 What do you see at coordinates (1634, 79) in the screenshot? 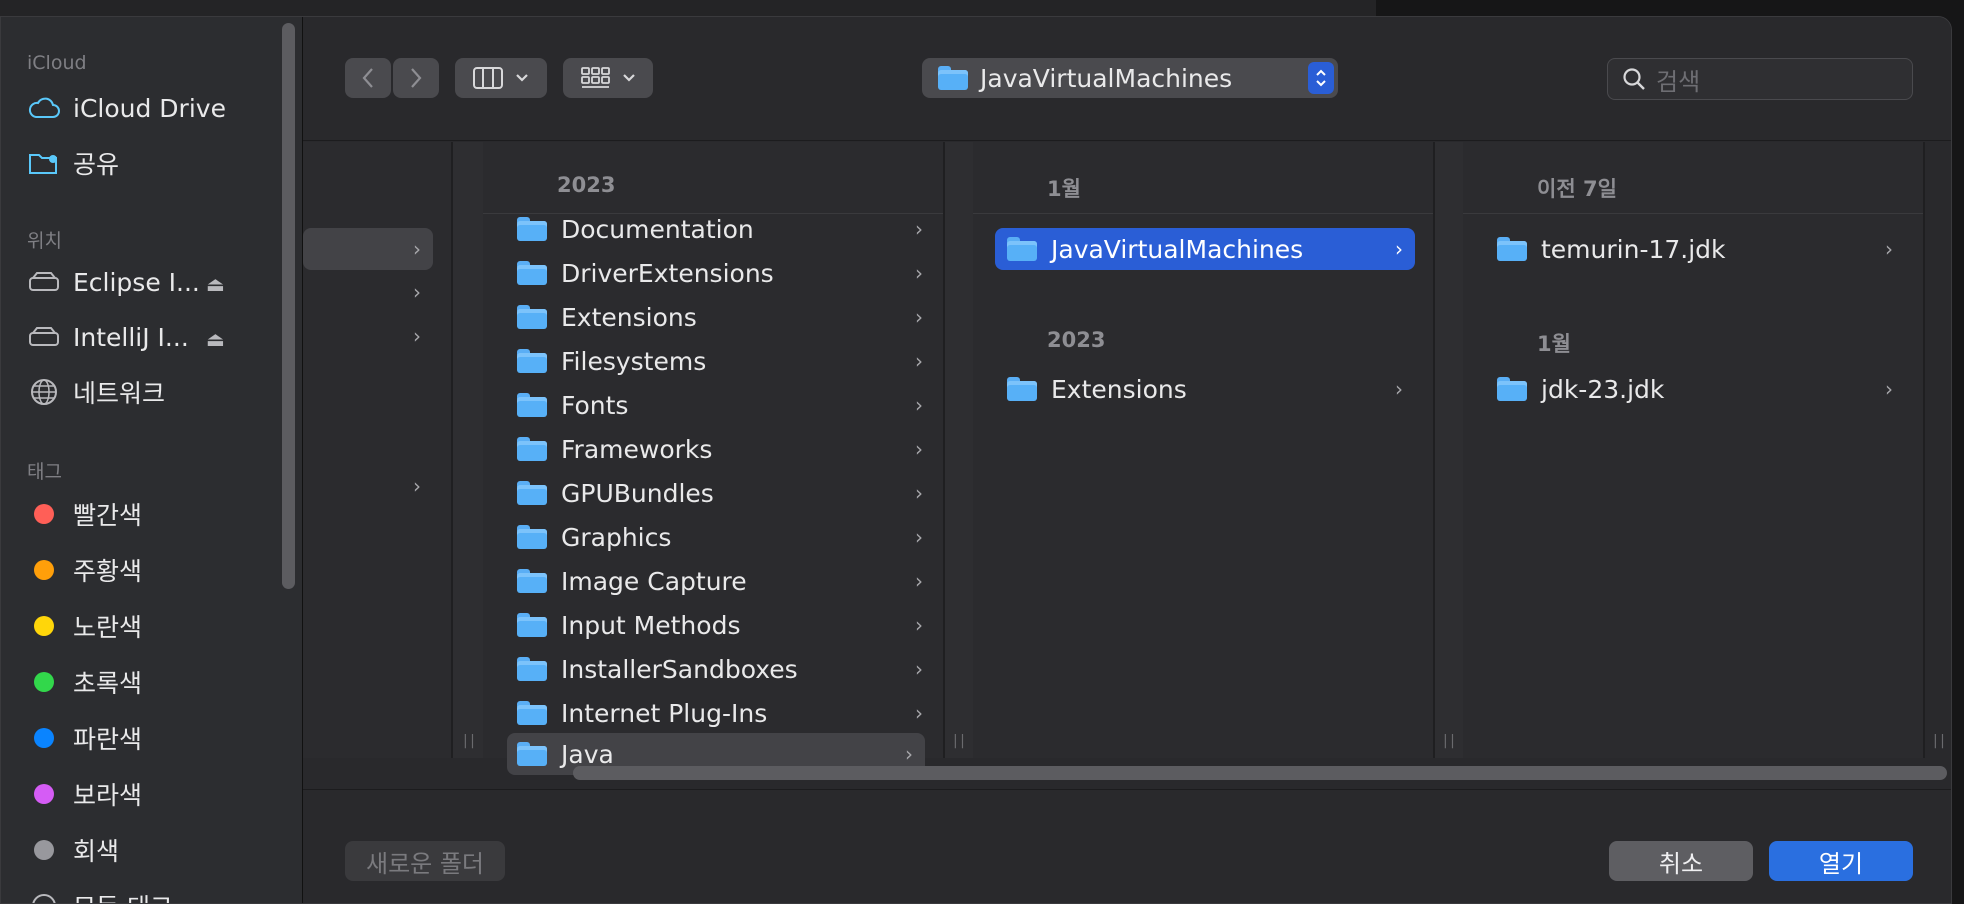
I see `search-icon` at bounding box center [1634, 79].